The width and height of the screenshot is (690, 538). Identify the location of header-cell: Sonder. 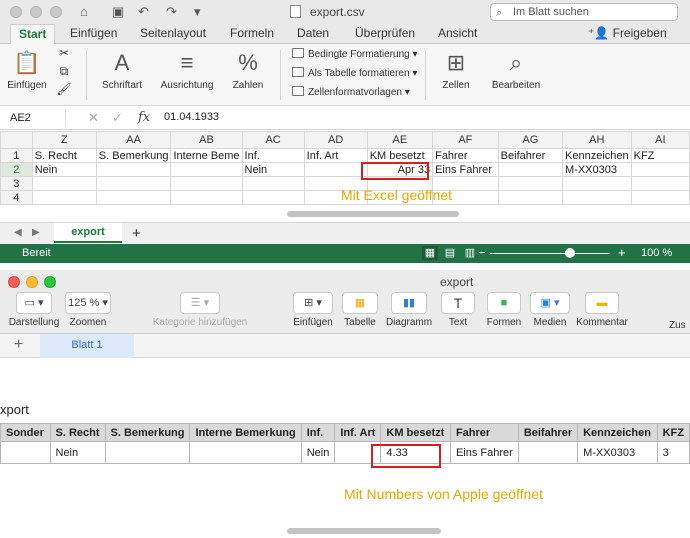
(25, 432).